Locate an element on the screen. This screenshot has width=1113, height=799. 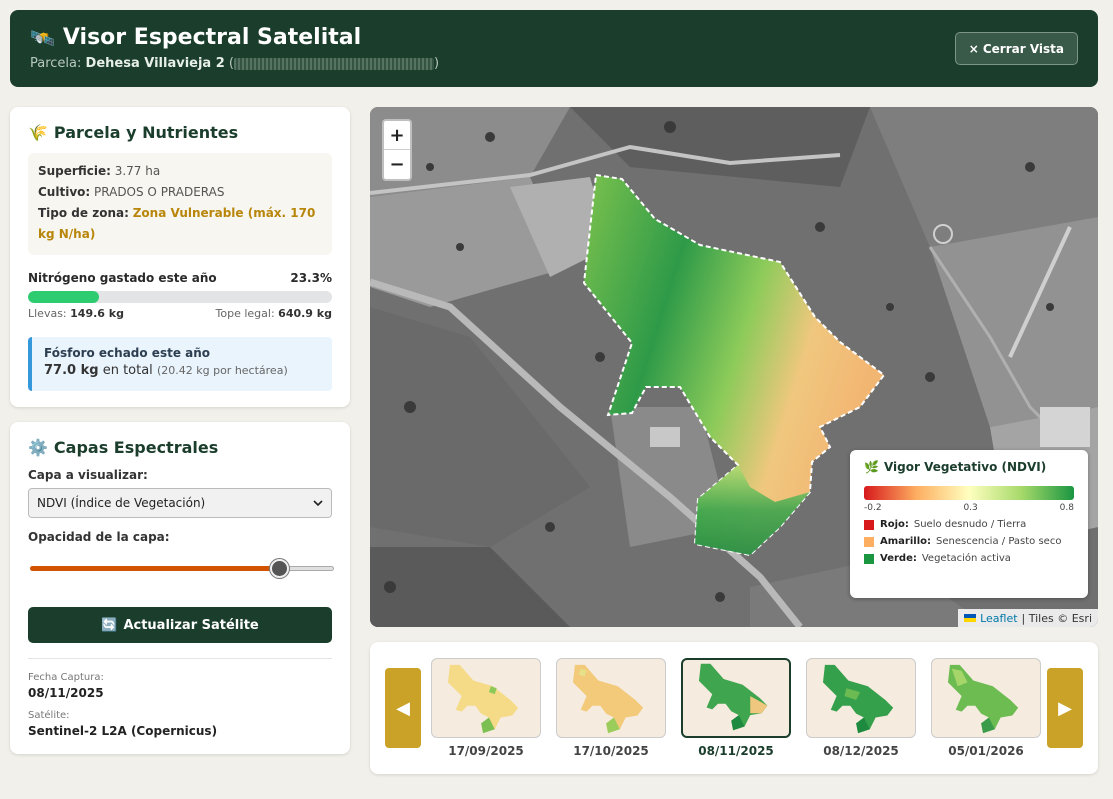
opacity-slider is located at coordinates (182, 568).